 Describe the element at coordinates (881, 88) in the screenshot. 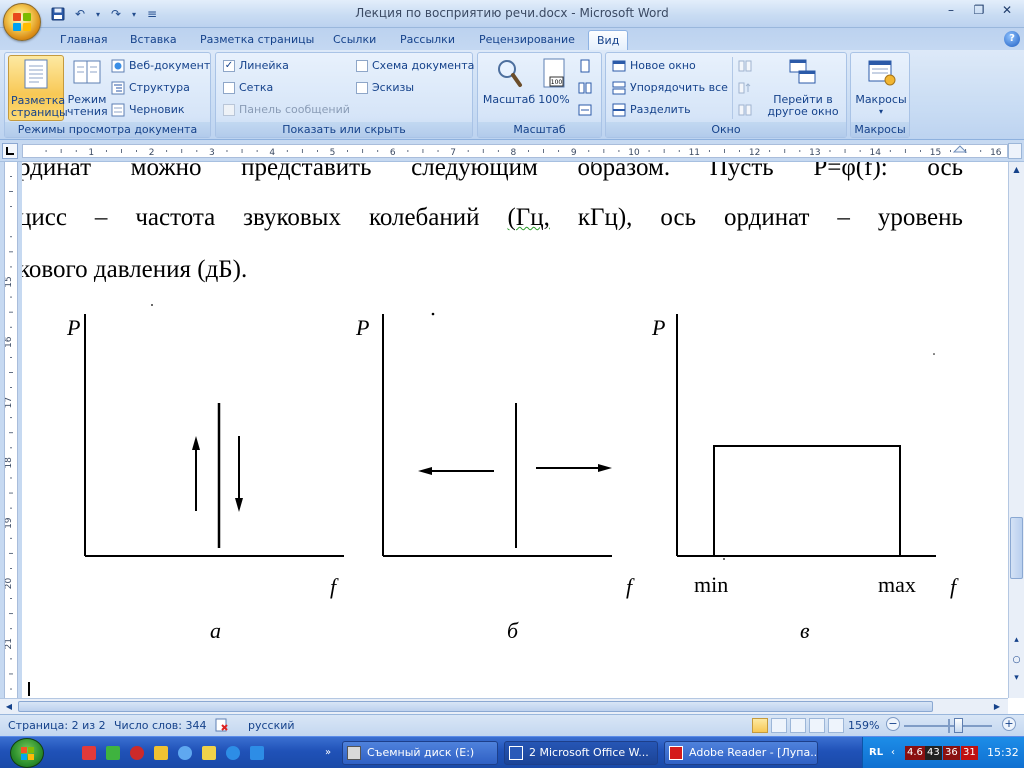

I see `macros-button: Макросы ▾` at that location.